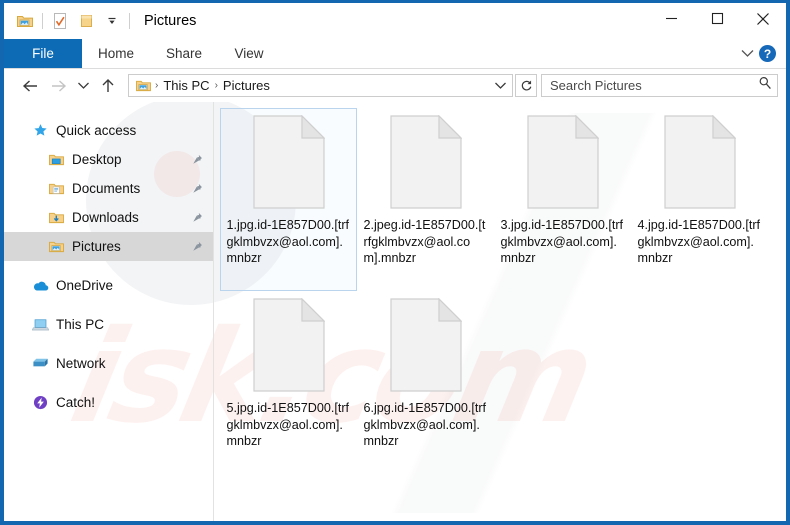 The image size is (790, 525). I want to click on catch-icon, so click(40, 402).